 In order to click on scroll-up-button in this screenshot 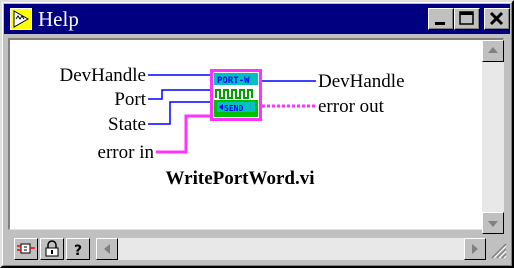, I will do `click(493, 51)`.